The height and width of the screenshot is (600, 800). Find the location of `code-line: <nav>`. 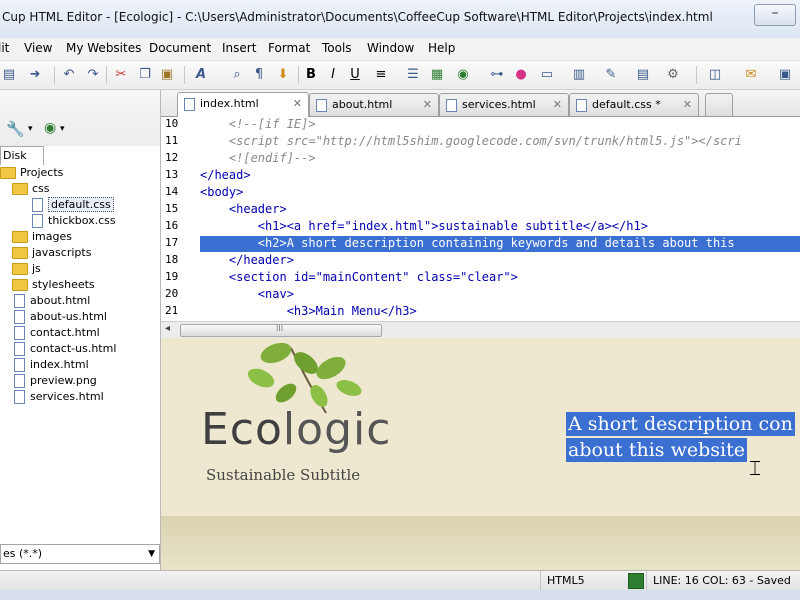

code-line: <nav> is located at coordinates (247, 294).